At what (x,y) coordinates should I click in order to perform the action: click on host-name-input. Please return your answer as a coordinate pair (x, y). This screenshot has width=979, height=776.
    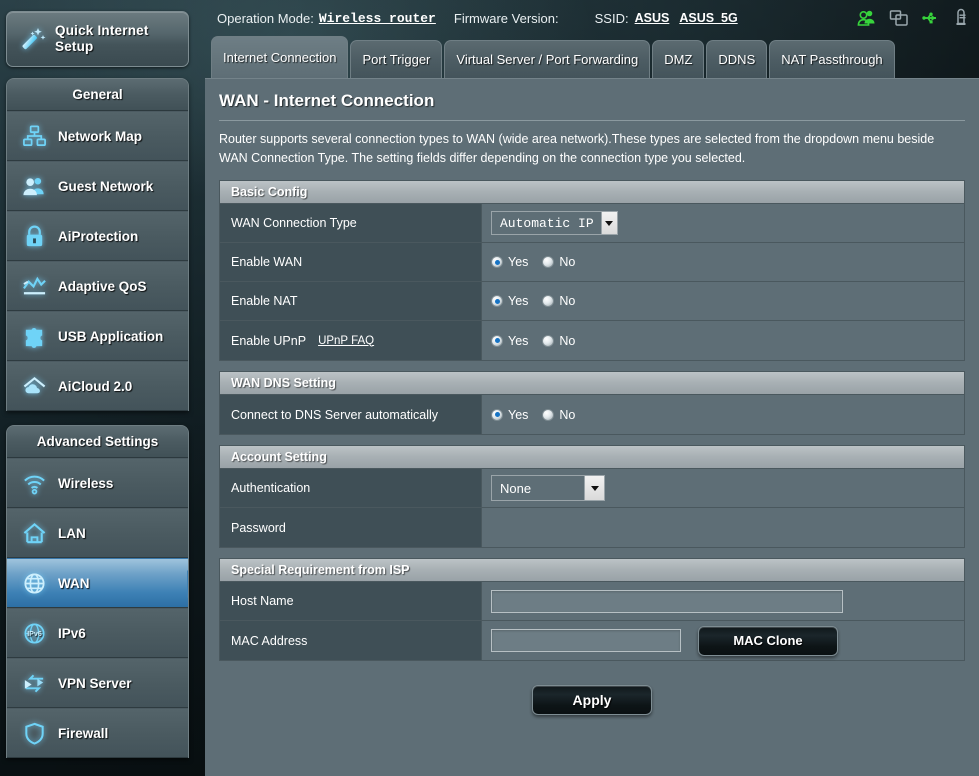
    Looking at the image, I should click on (667, 601).